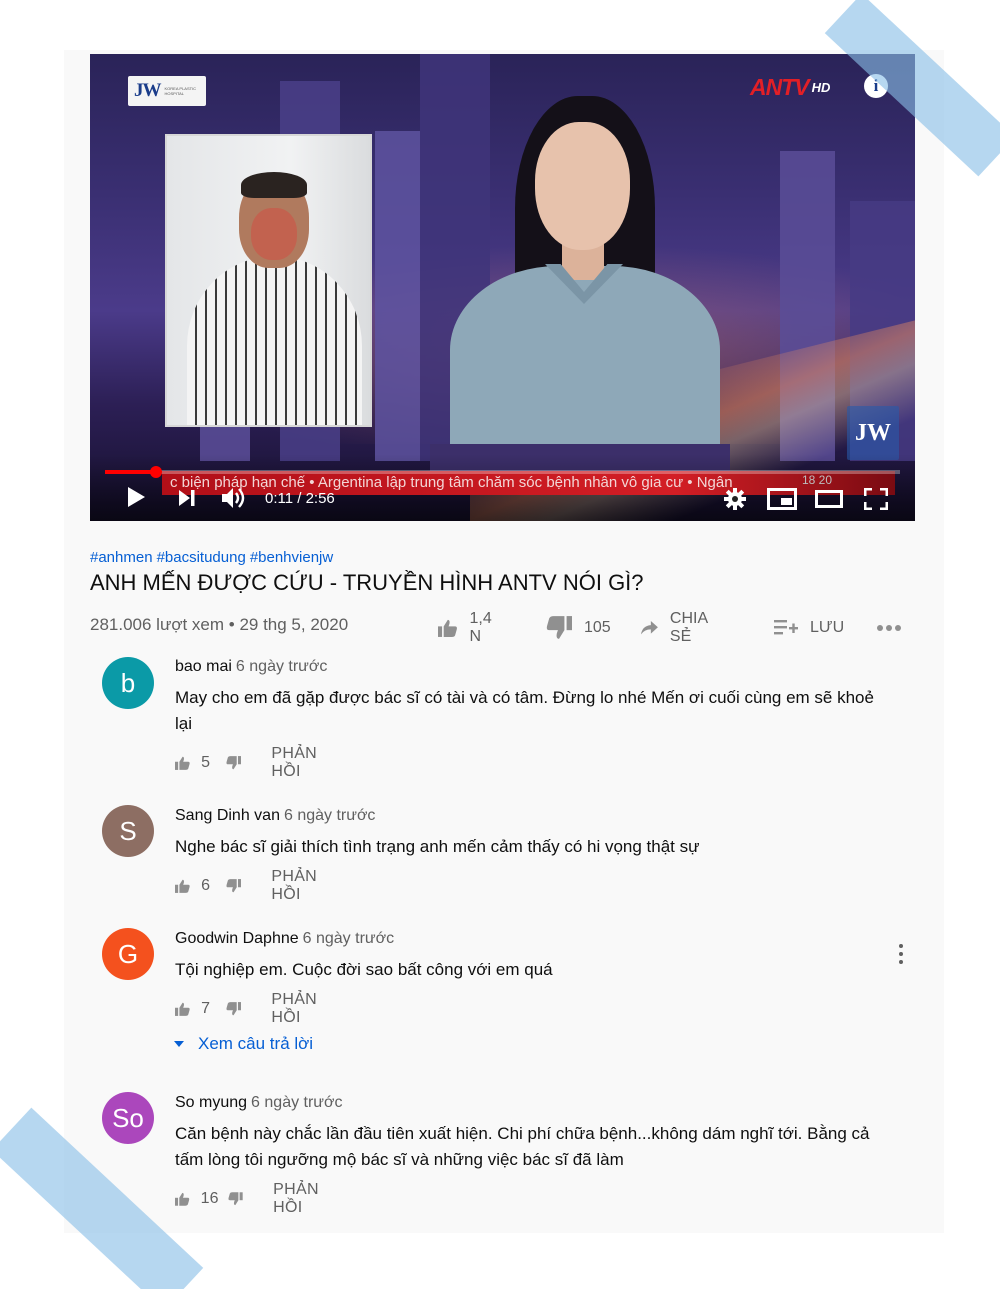 This screenshot has width=1000, height=1289. I want to click on more-horizontal-icon, so click(889, 628).